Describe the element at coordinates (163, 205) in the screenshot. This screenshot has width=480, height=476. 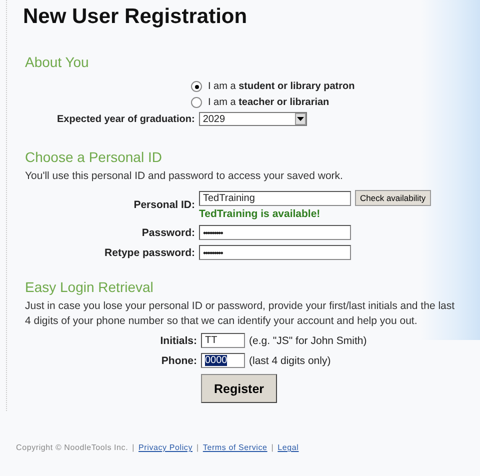
I see `field-label: Personal ID:` at that location.